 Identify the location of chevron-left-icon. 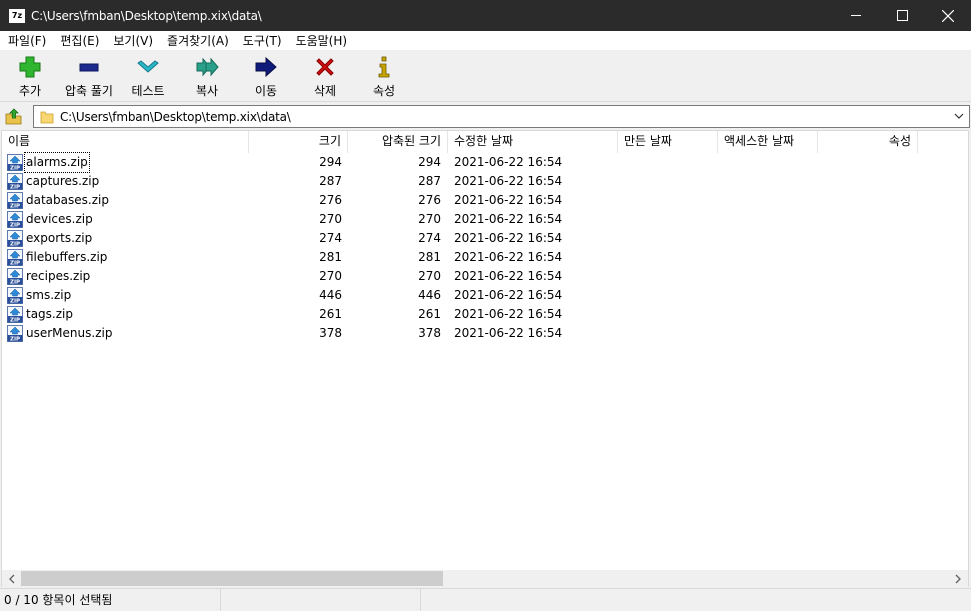
(12, 578).